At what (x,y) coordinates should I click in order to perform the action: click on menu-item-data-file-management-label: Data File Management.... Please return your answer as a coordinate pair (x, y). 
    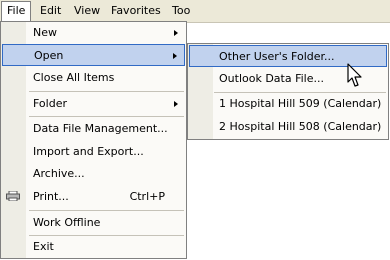
    Looking at the image, I should click on (100, 128).